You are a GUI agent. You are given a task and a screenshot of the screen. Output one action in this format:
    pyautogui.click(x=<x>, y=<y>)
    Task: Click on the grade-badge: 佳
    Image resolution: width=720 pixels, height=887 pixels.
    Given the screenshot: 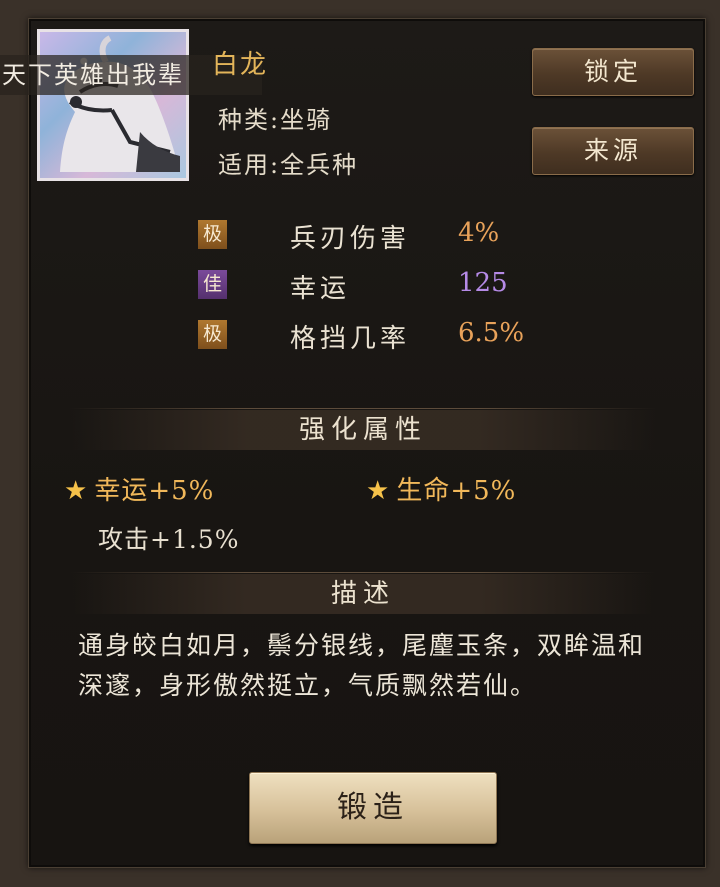 What is the action you would take?
    pyautogui.click(x=212, y=284)
    